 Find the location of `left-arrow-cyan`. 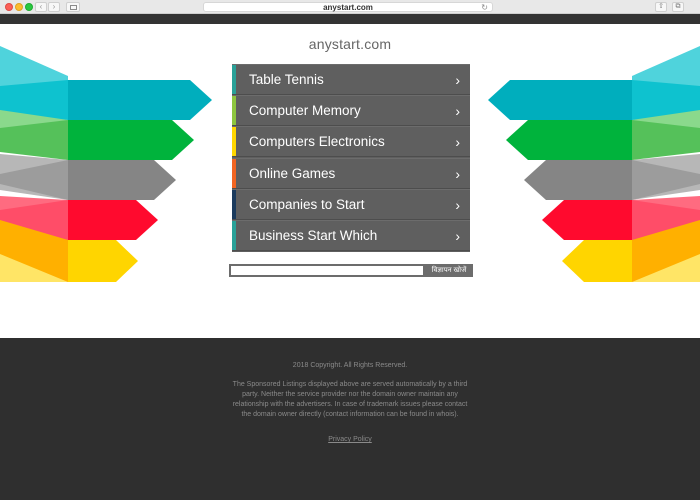

left-arrow-cyan is located at coordinates (140, 100).